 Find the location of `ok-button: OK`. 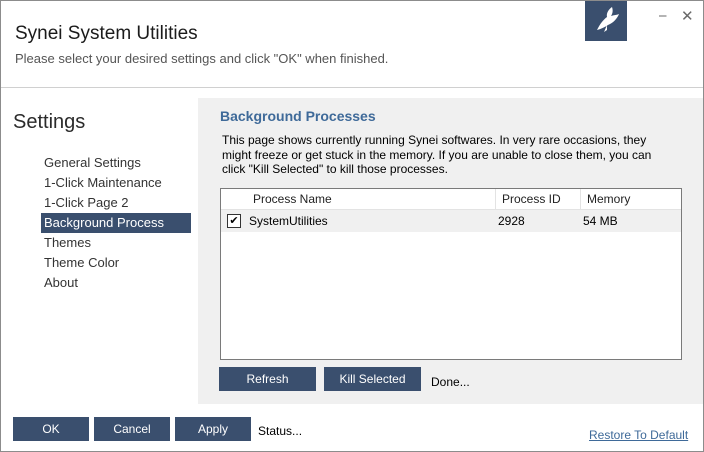

ok-button: OK is located at coordinates (51, 429).